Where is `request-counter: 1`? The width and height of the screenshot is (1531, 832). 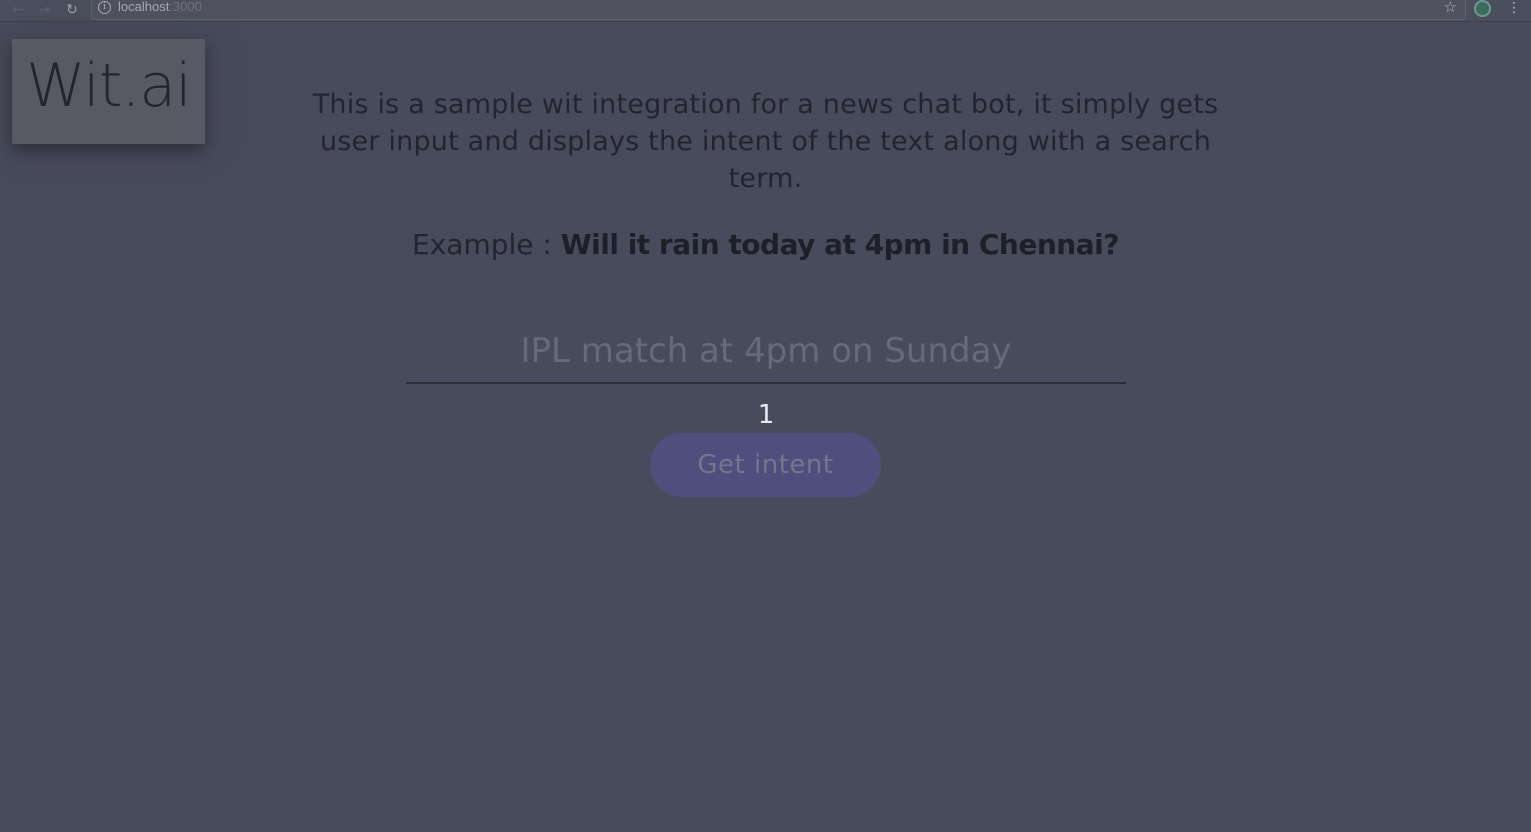 request-counter: 1 is located at coordinates (766, 415).